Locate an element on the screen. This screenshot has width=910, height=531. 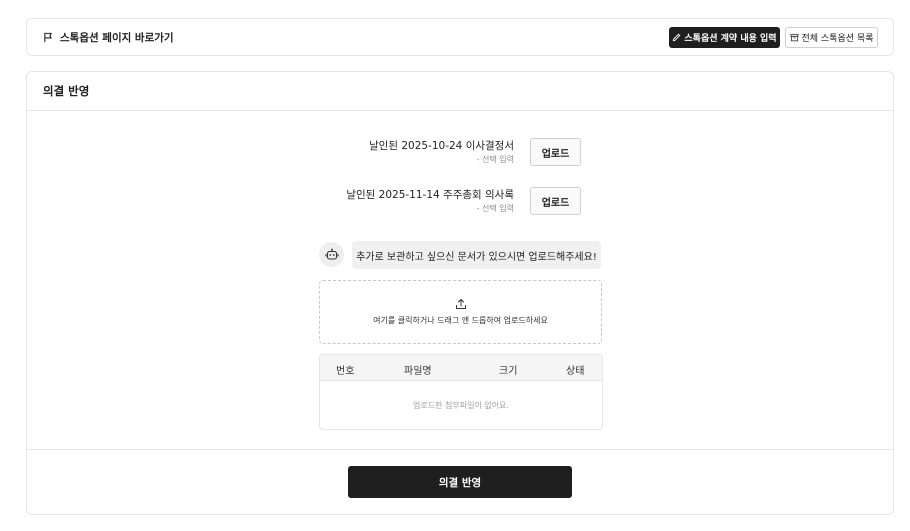
column-header-size: 크기 is located at coordinates (508, 371).